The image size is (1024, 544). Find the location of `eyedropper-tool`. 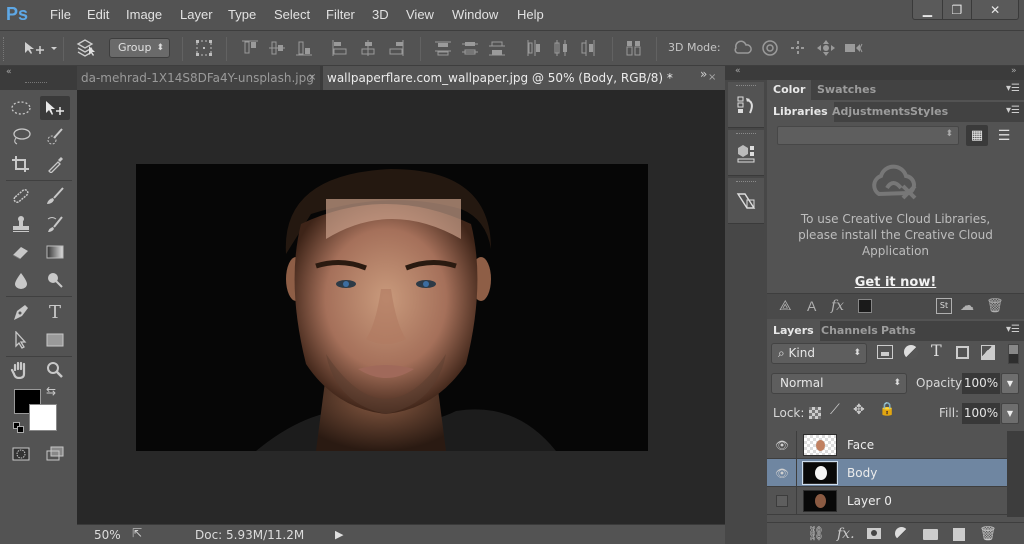

eyedropper-tool is located at coordinates (55, 164).